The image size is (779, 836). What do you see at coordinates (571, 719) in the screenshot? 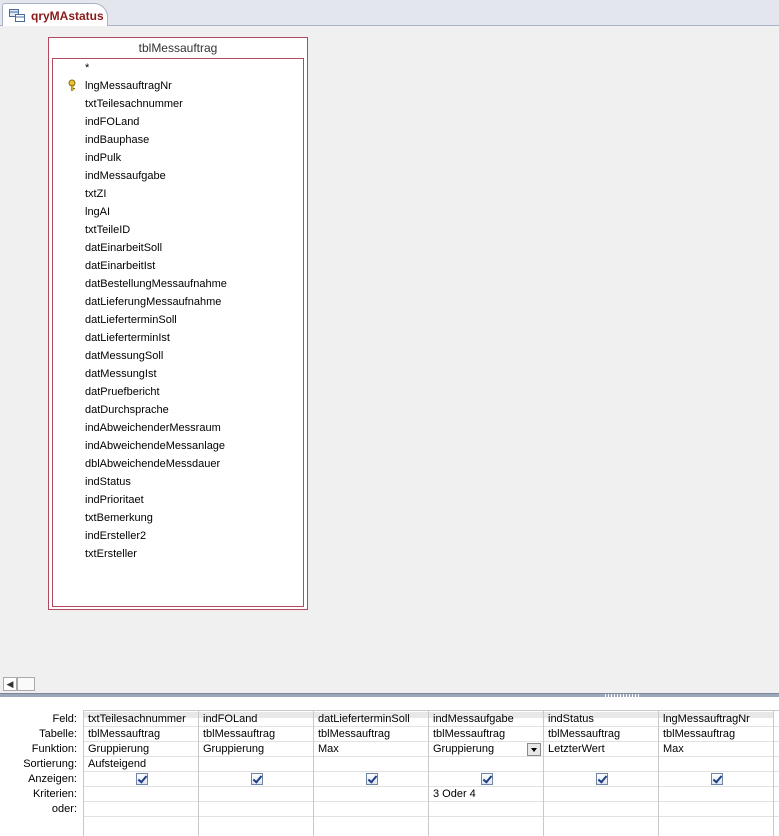
I see `cell-feld: indStatus` at bounding box center [571, 719].